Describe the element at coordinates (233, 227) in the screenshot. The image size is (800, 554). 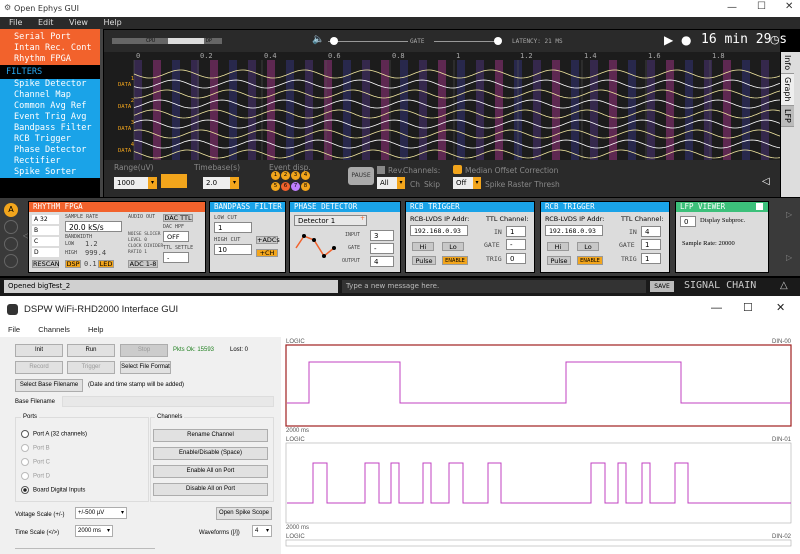
I see `low-cut-input: 1` at that location.